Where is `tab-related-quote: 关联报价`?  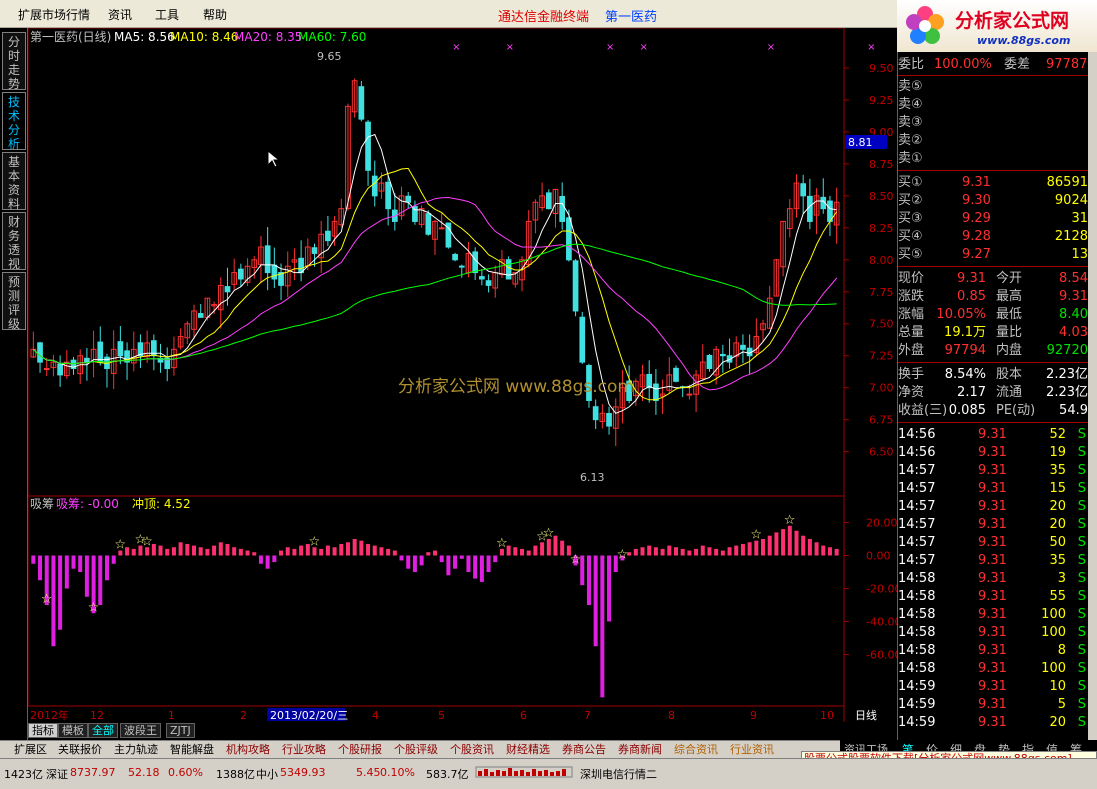 tab-related-quote: 关联报价 is located at coordinates (80, 750).